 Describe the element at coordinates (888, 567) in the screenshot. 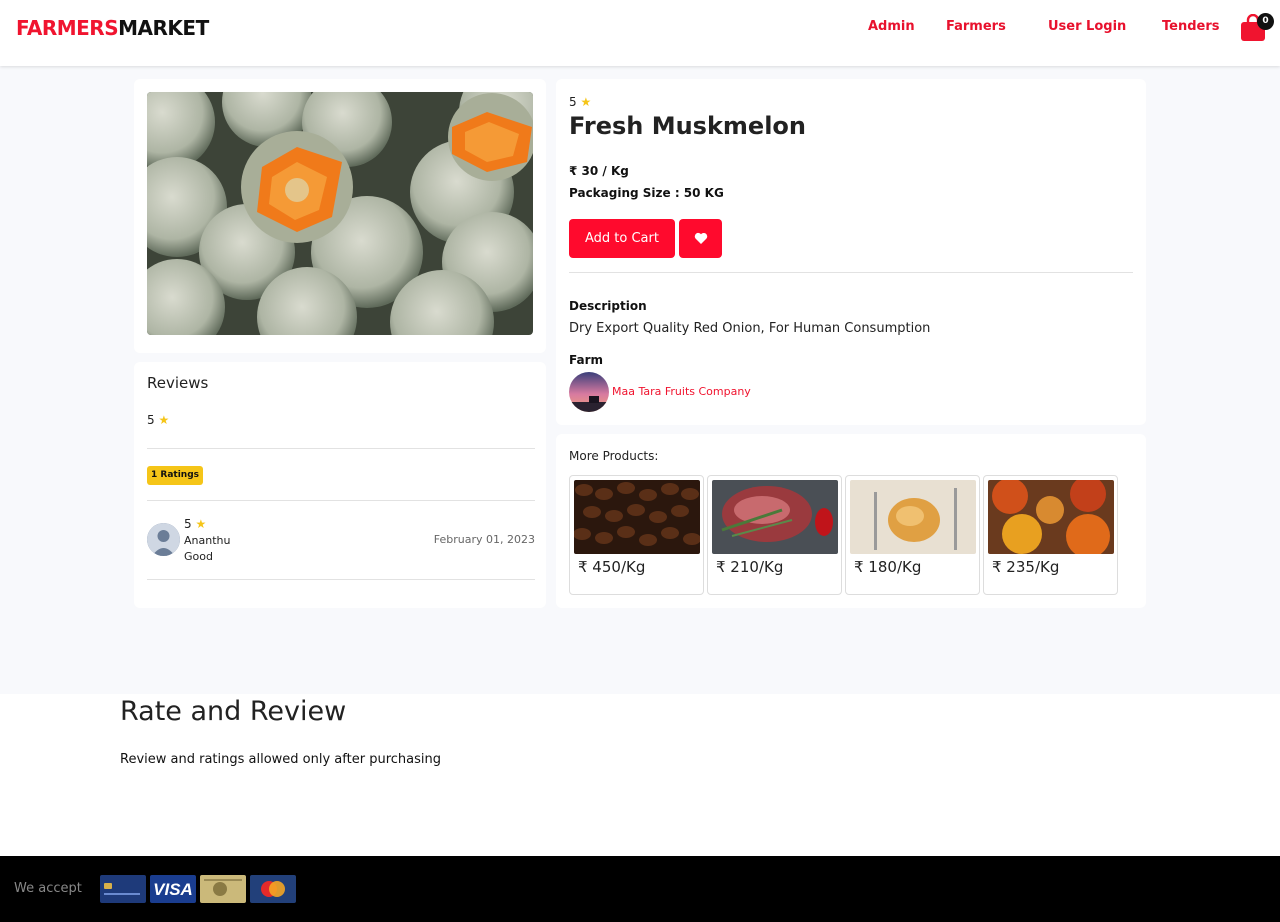

I see `product-tile-price: ₹ 180/Kg` at that location.